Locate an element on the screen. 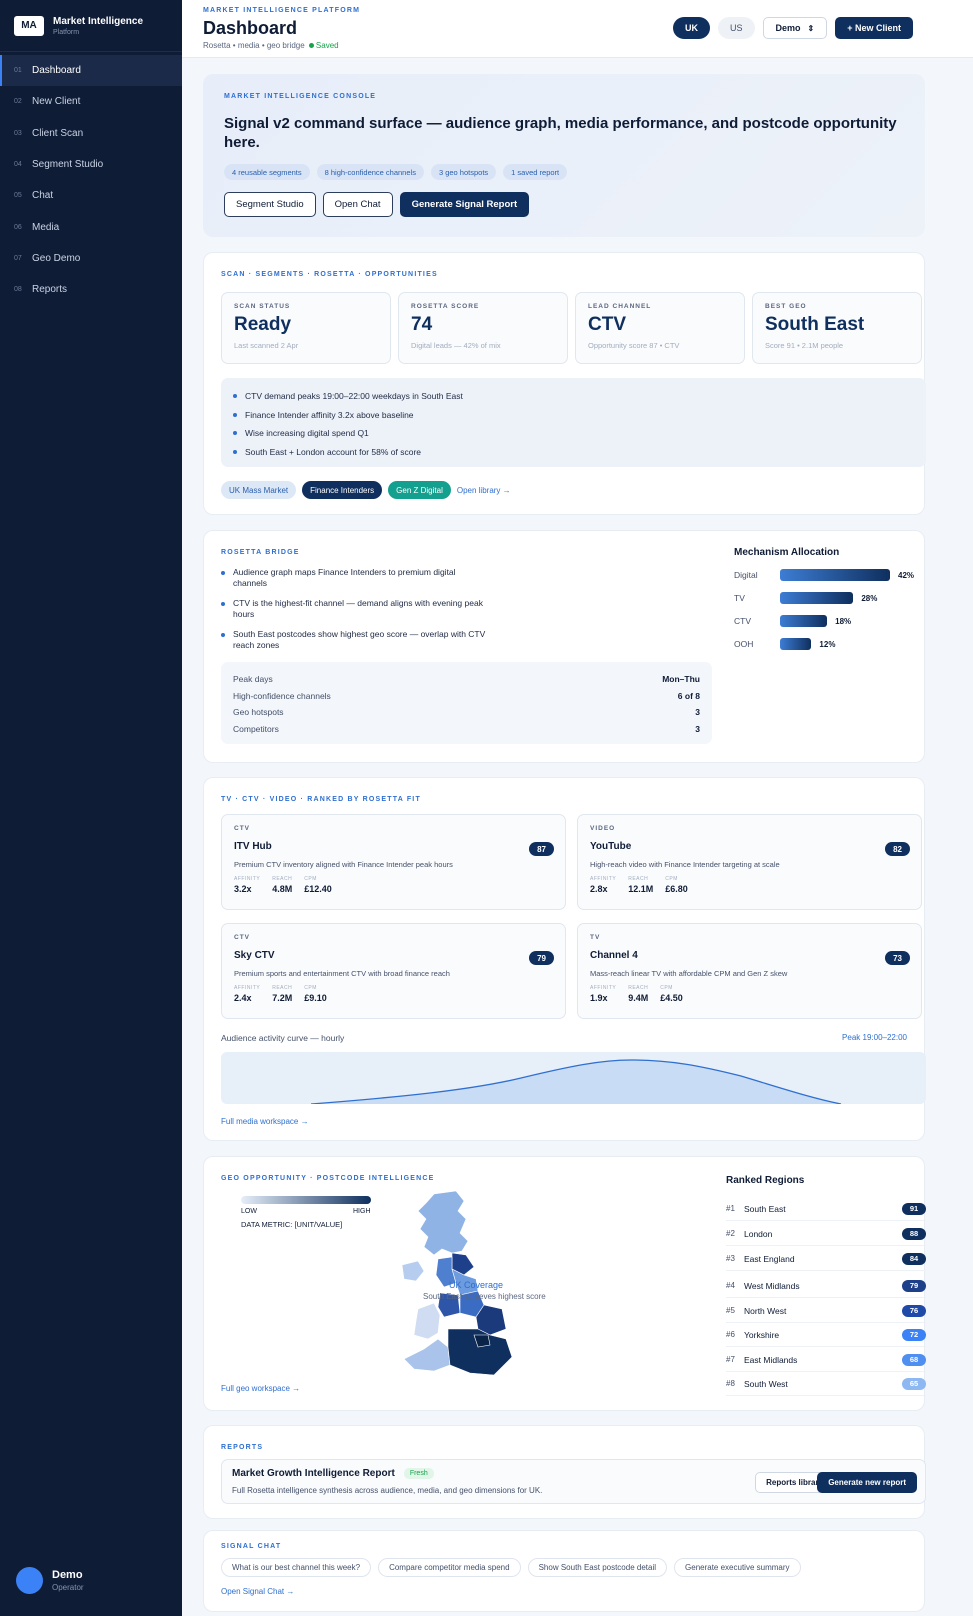  sidebar-item-media: 06 Media is located at coordinates (91, 226).